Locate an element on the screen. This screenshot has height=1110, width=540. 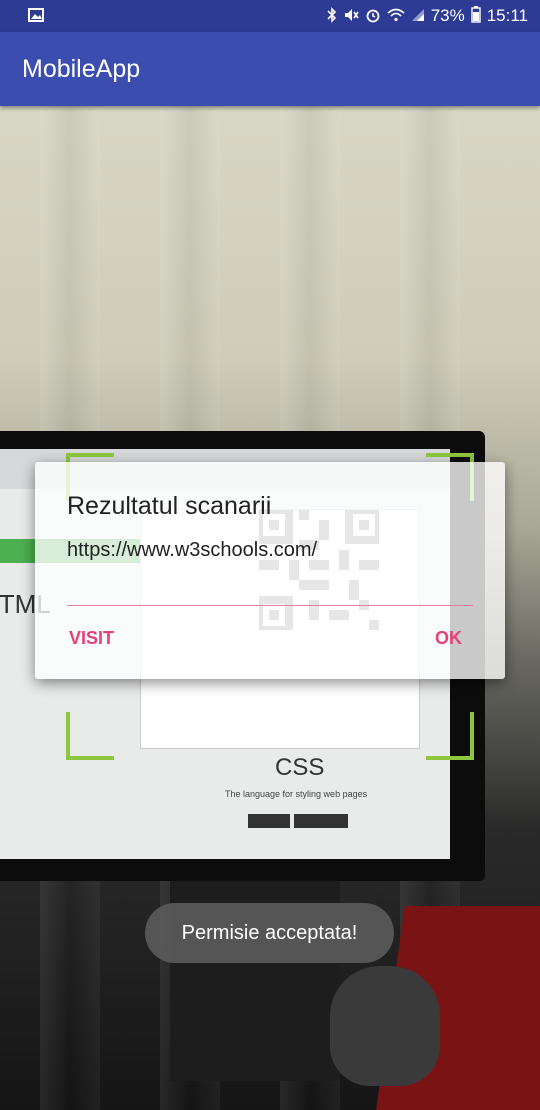
battery-percent: 73% is located at coordinates (447, 15).